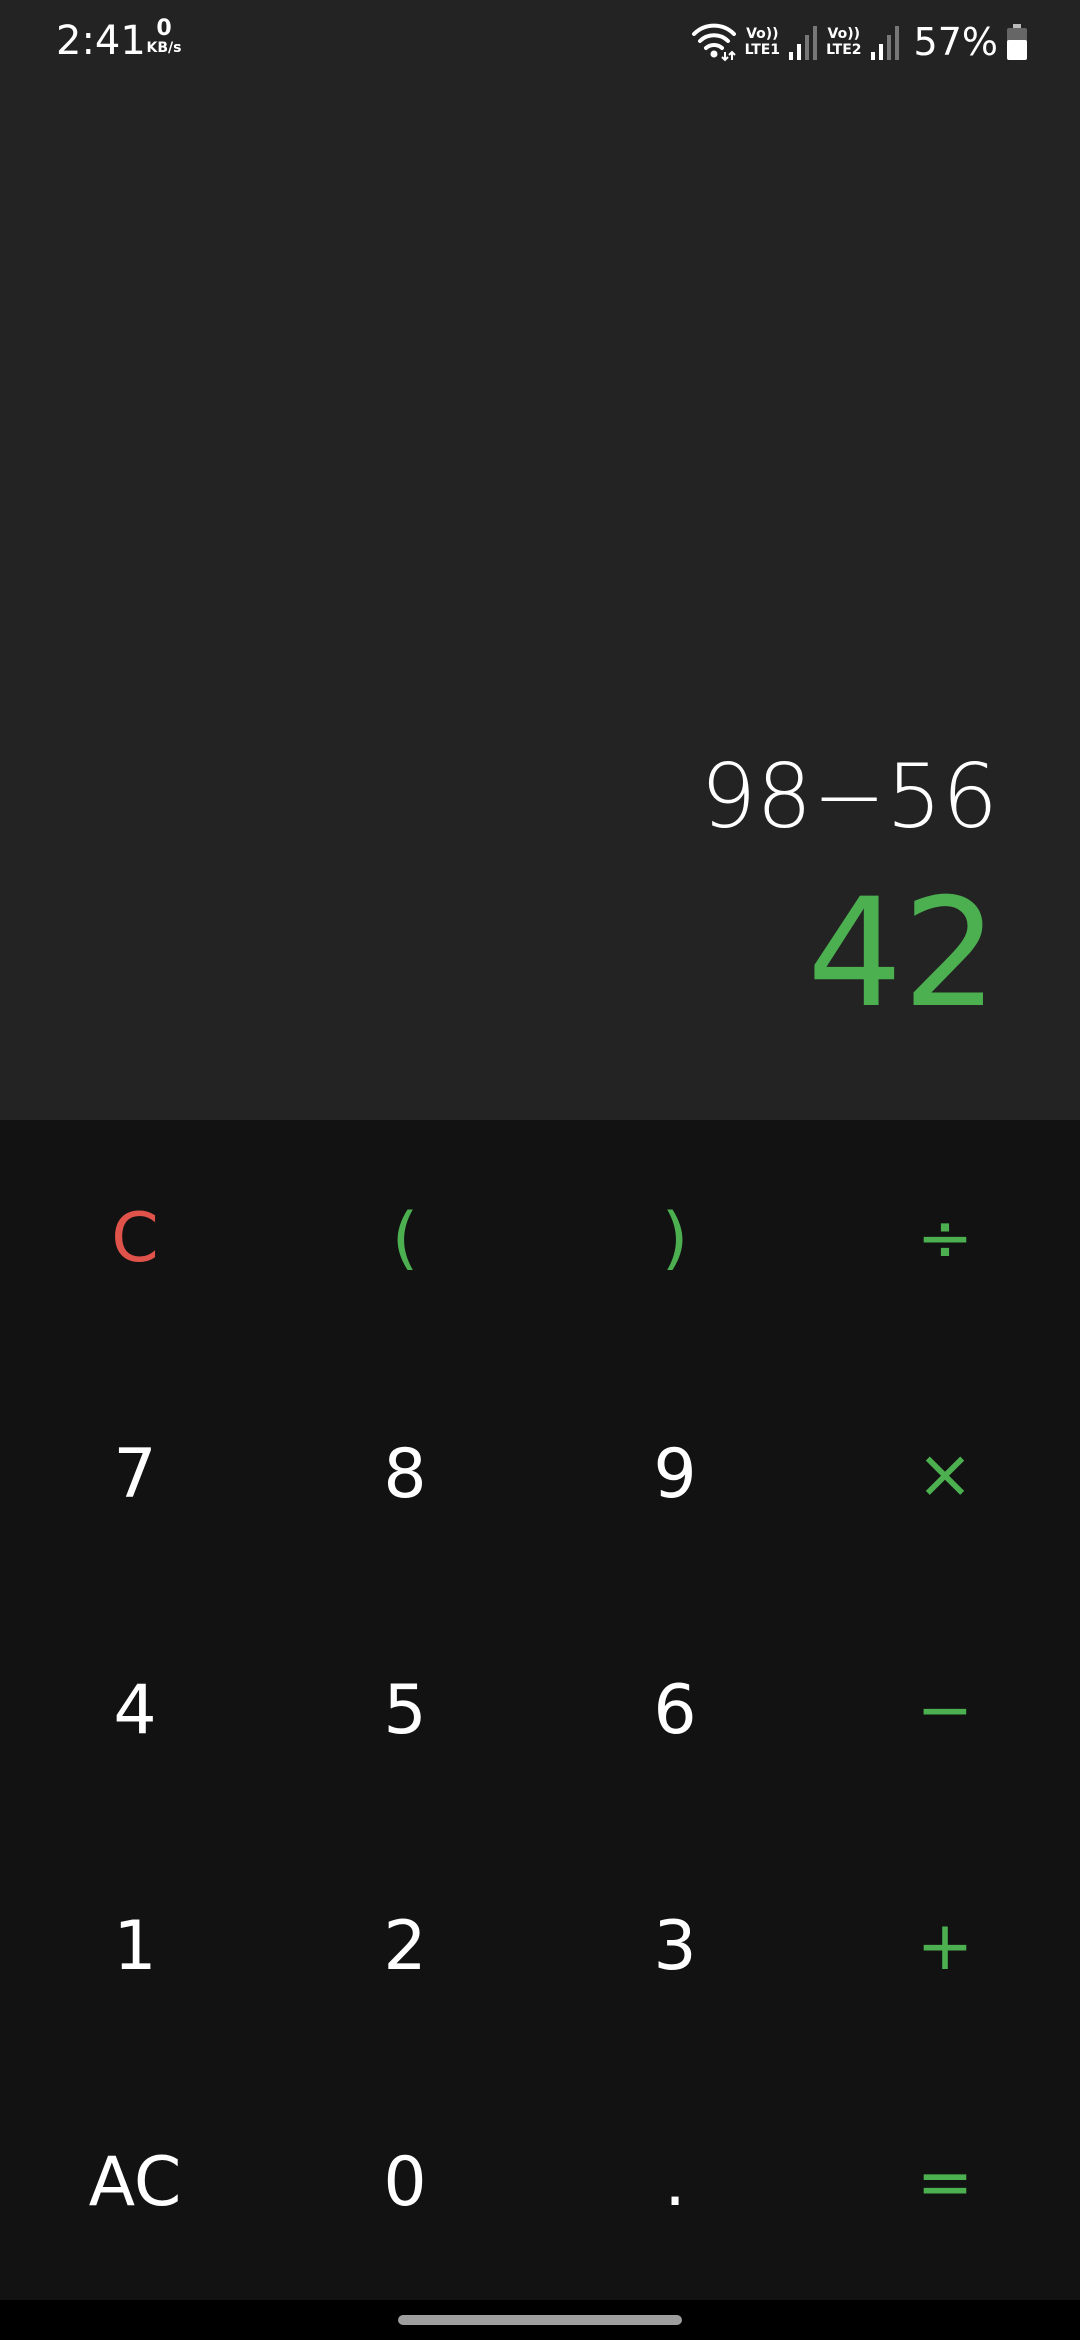 The width and height of the screenshot is (1080, 2340). I want to click on sim1-volte-indicator: Vo)) LTE1, so click(762, 42).